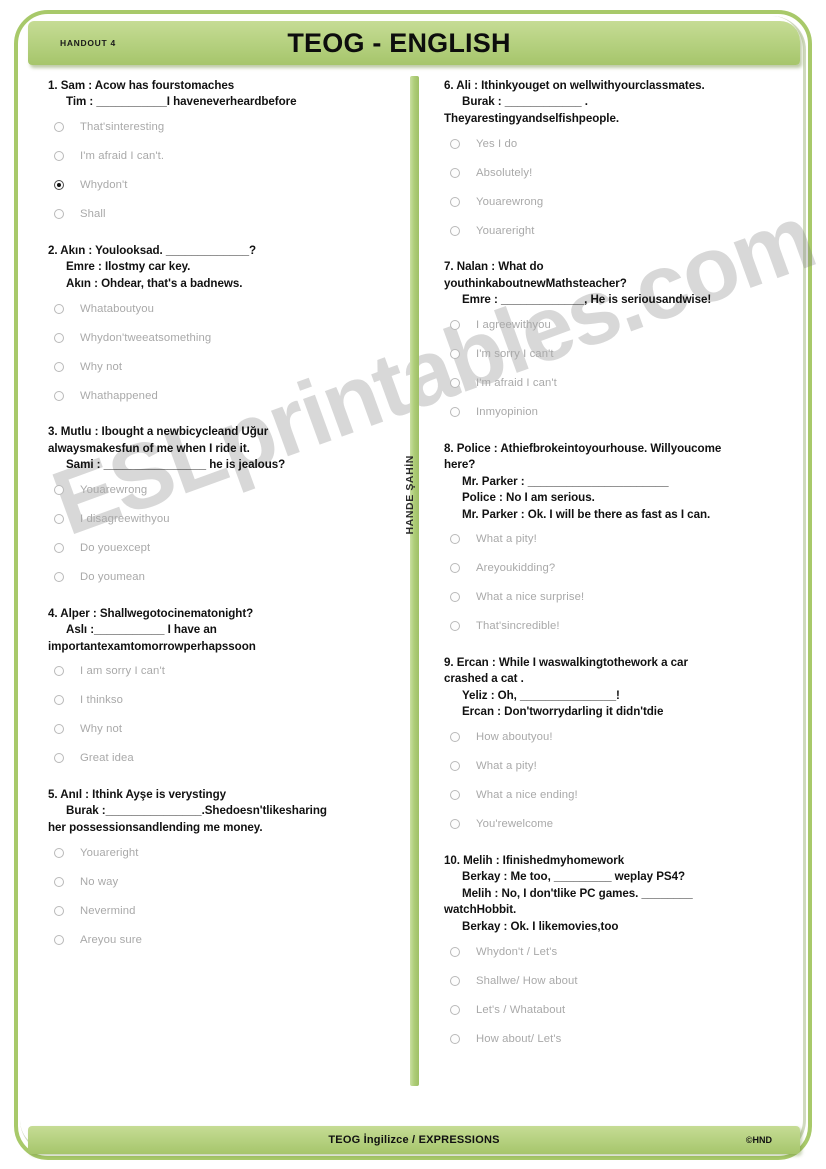  What do you see at coordinates (225, 519) in the screenshot?
I see `option-row: I disagreewithyou` at bounding box center [225, 519].